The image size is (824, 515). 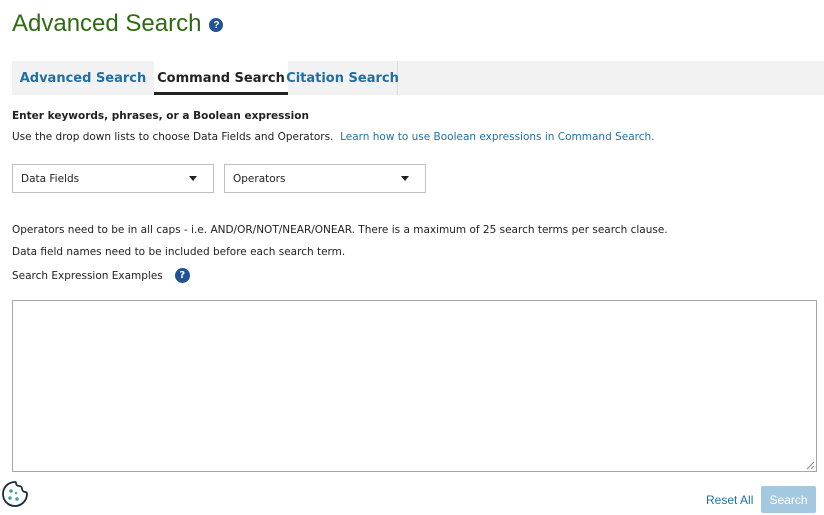 I want to click on cookie-icon, so click(x=15, y=494).